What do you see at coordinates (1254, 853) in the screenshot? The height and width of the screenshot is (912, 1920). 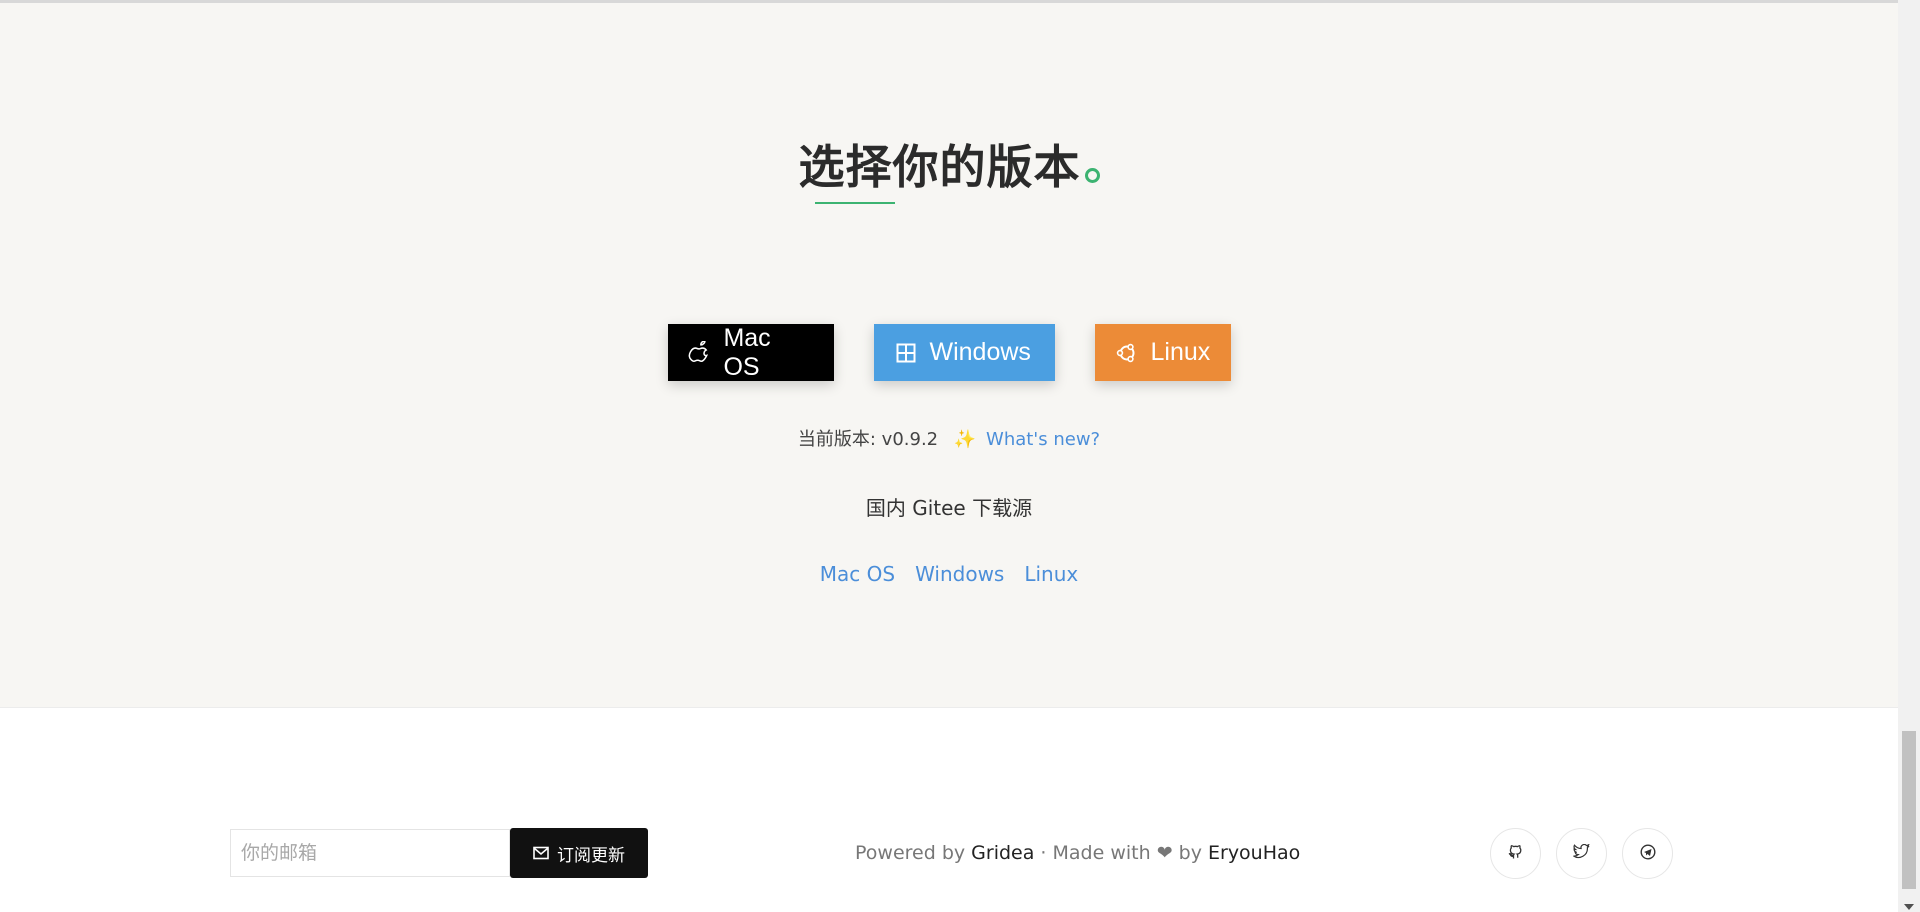 I see `author-link: EryouHao` at bounding box center [1254, 853].